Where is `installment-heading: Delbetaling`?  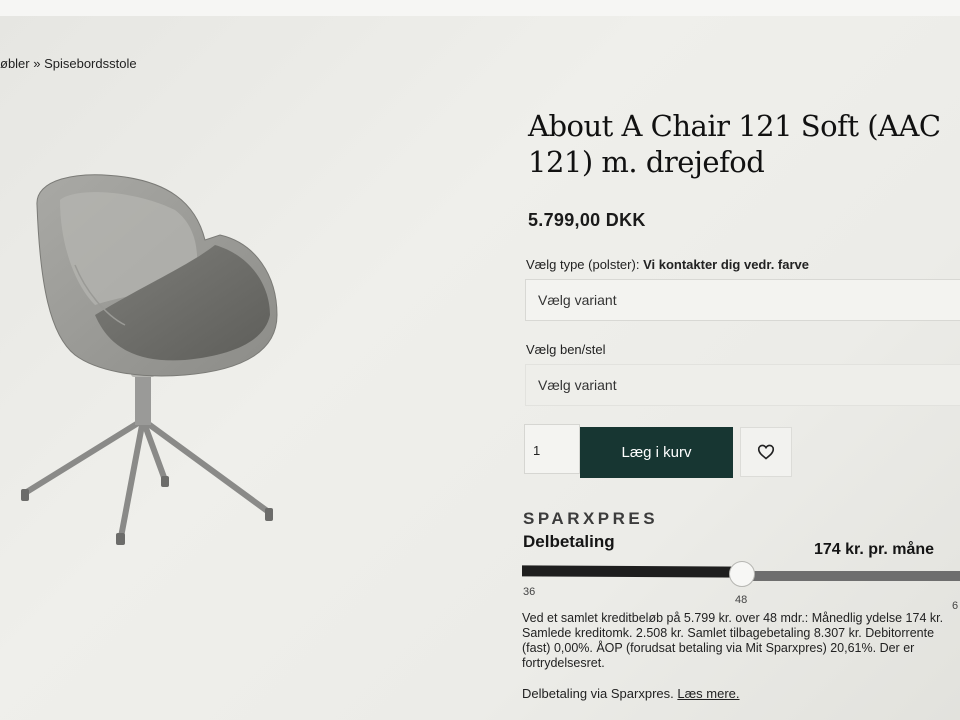 installment-heading: Delbetaling is located at coordinates (569, 541).